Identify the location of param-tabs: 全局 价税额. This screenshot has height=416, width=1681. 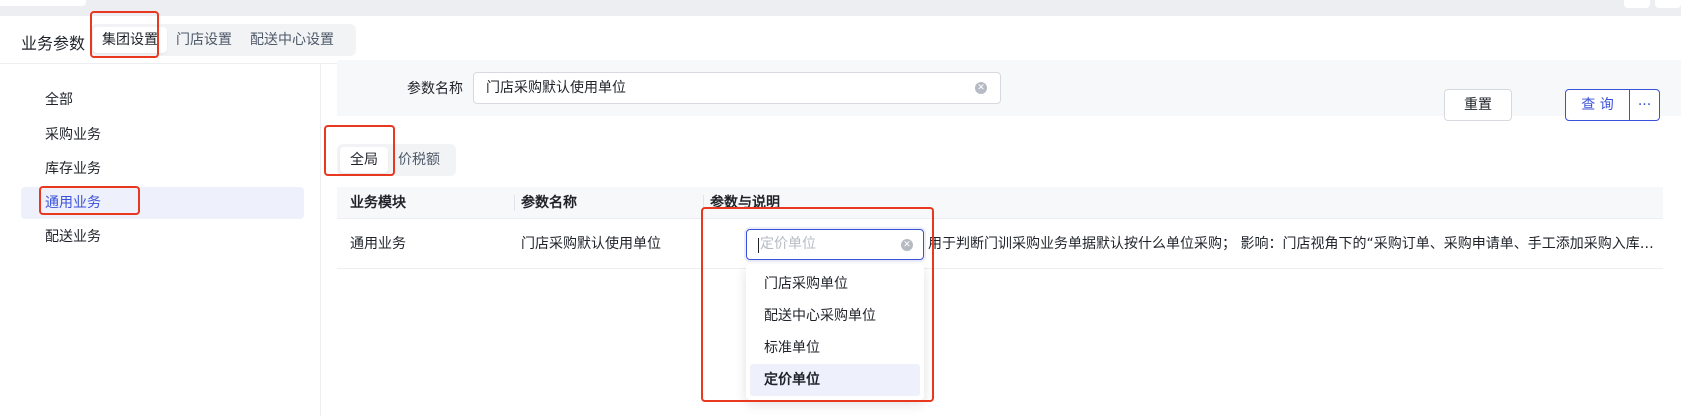
(396, 160).